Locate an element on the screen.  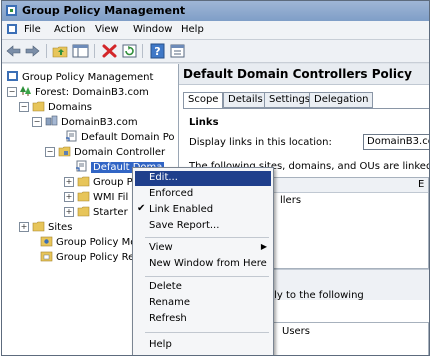
tree-item-group-policy-objects: Group P is located at coordinates (105, 181).